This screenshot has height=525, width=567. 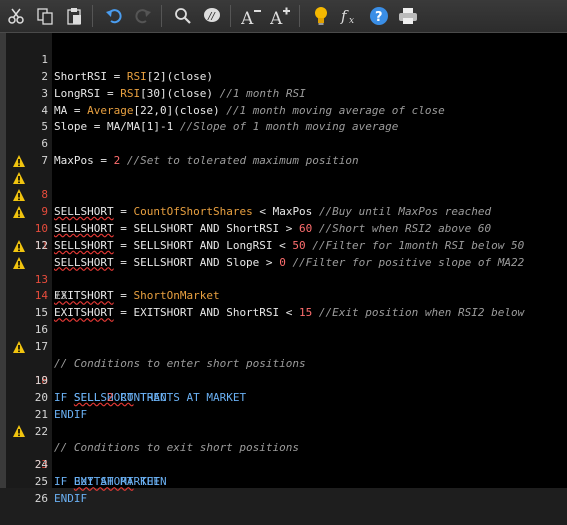 What do you see at coordinates (286, 118) in the screenshot?
I see `code-line: 5` at bounding box center [286, 118].